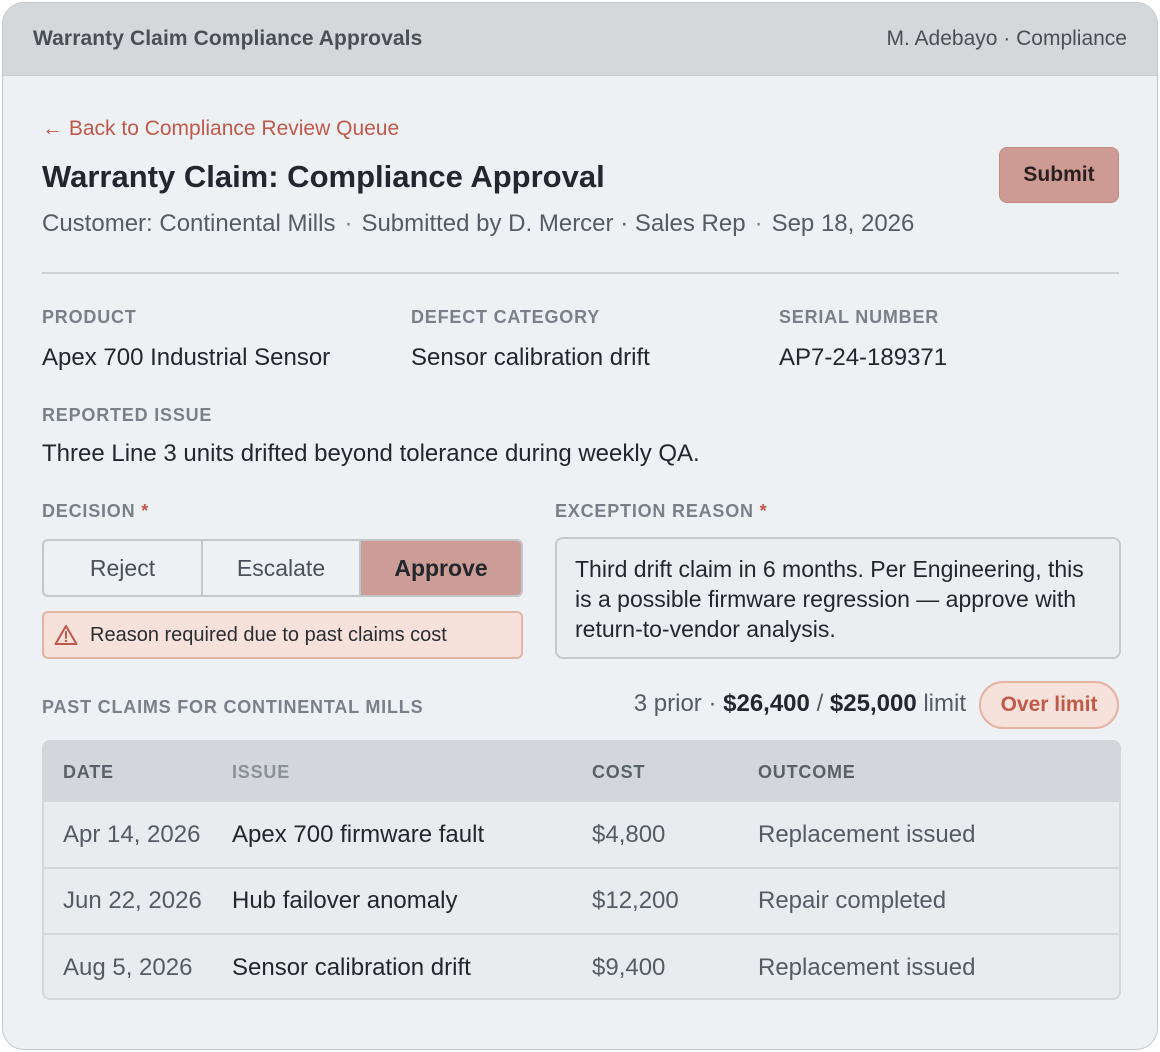  What do you see at coordinates (323, 176) in the screenshot?
I see `page-title: Warranty Claim: Compliance Approval` at bounding box center [323, 176].